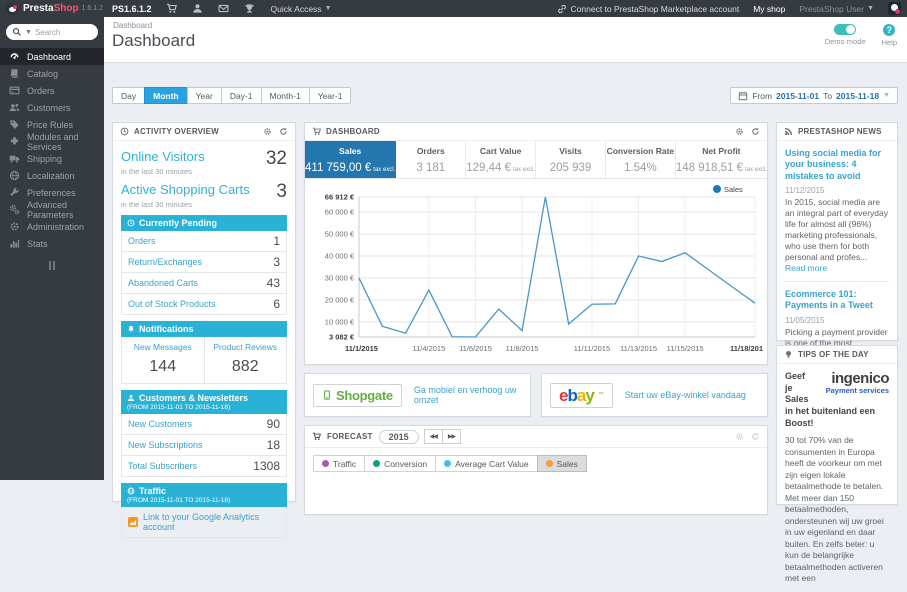 The width and height of the screenshot is (907, 592). I want to click on kpi-tab-conversion-rate: Conversion Rate 1.54%, so click(641, 159).